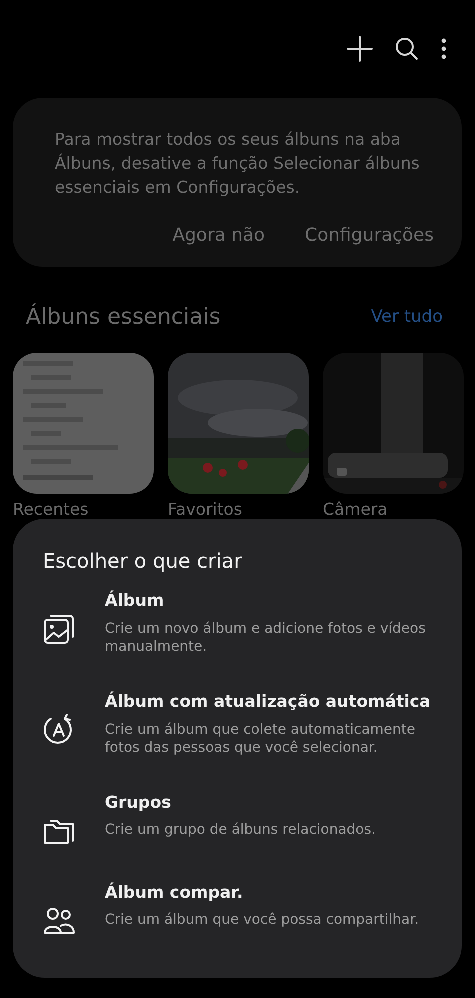 Image resolution: width=475 pixels, height=998 pixels. I want to click on see-all-link: Ver tudo, so click(407, 318).